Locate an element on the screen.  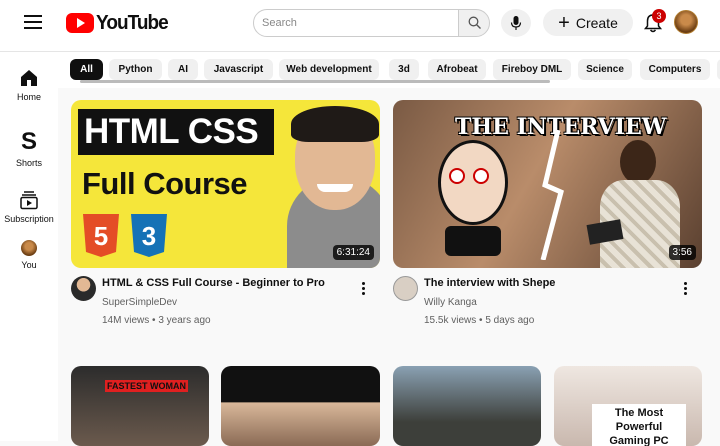
logo-text: YouTube is located at coordinates (132, 22).